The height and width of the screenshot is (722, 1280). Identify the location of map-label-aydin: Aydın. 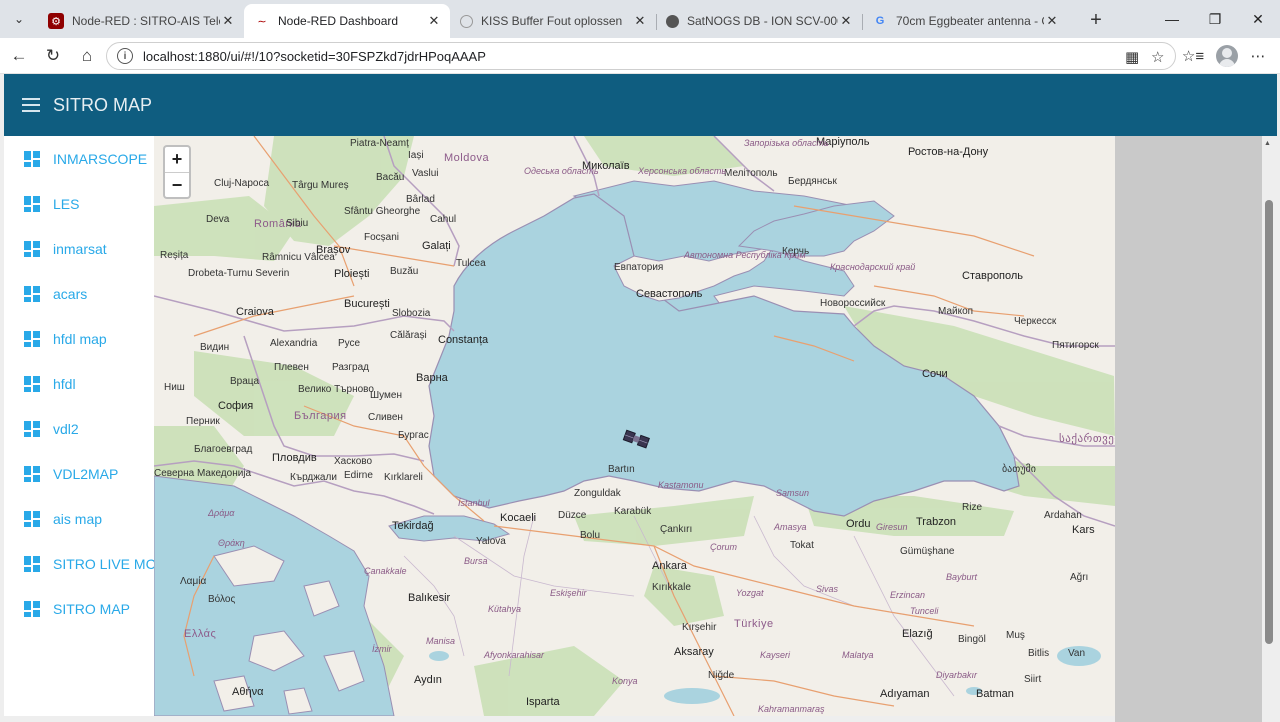
(428, 680).